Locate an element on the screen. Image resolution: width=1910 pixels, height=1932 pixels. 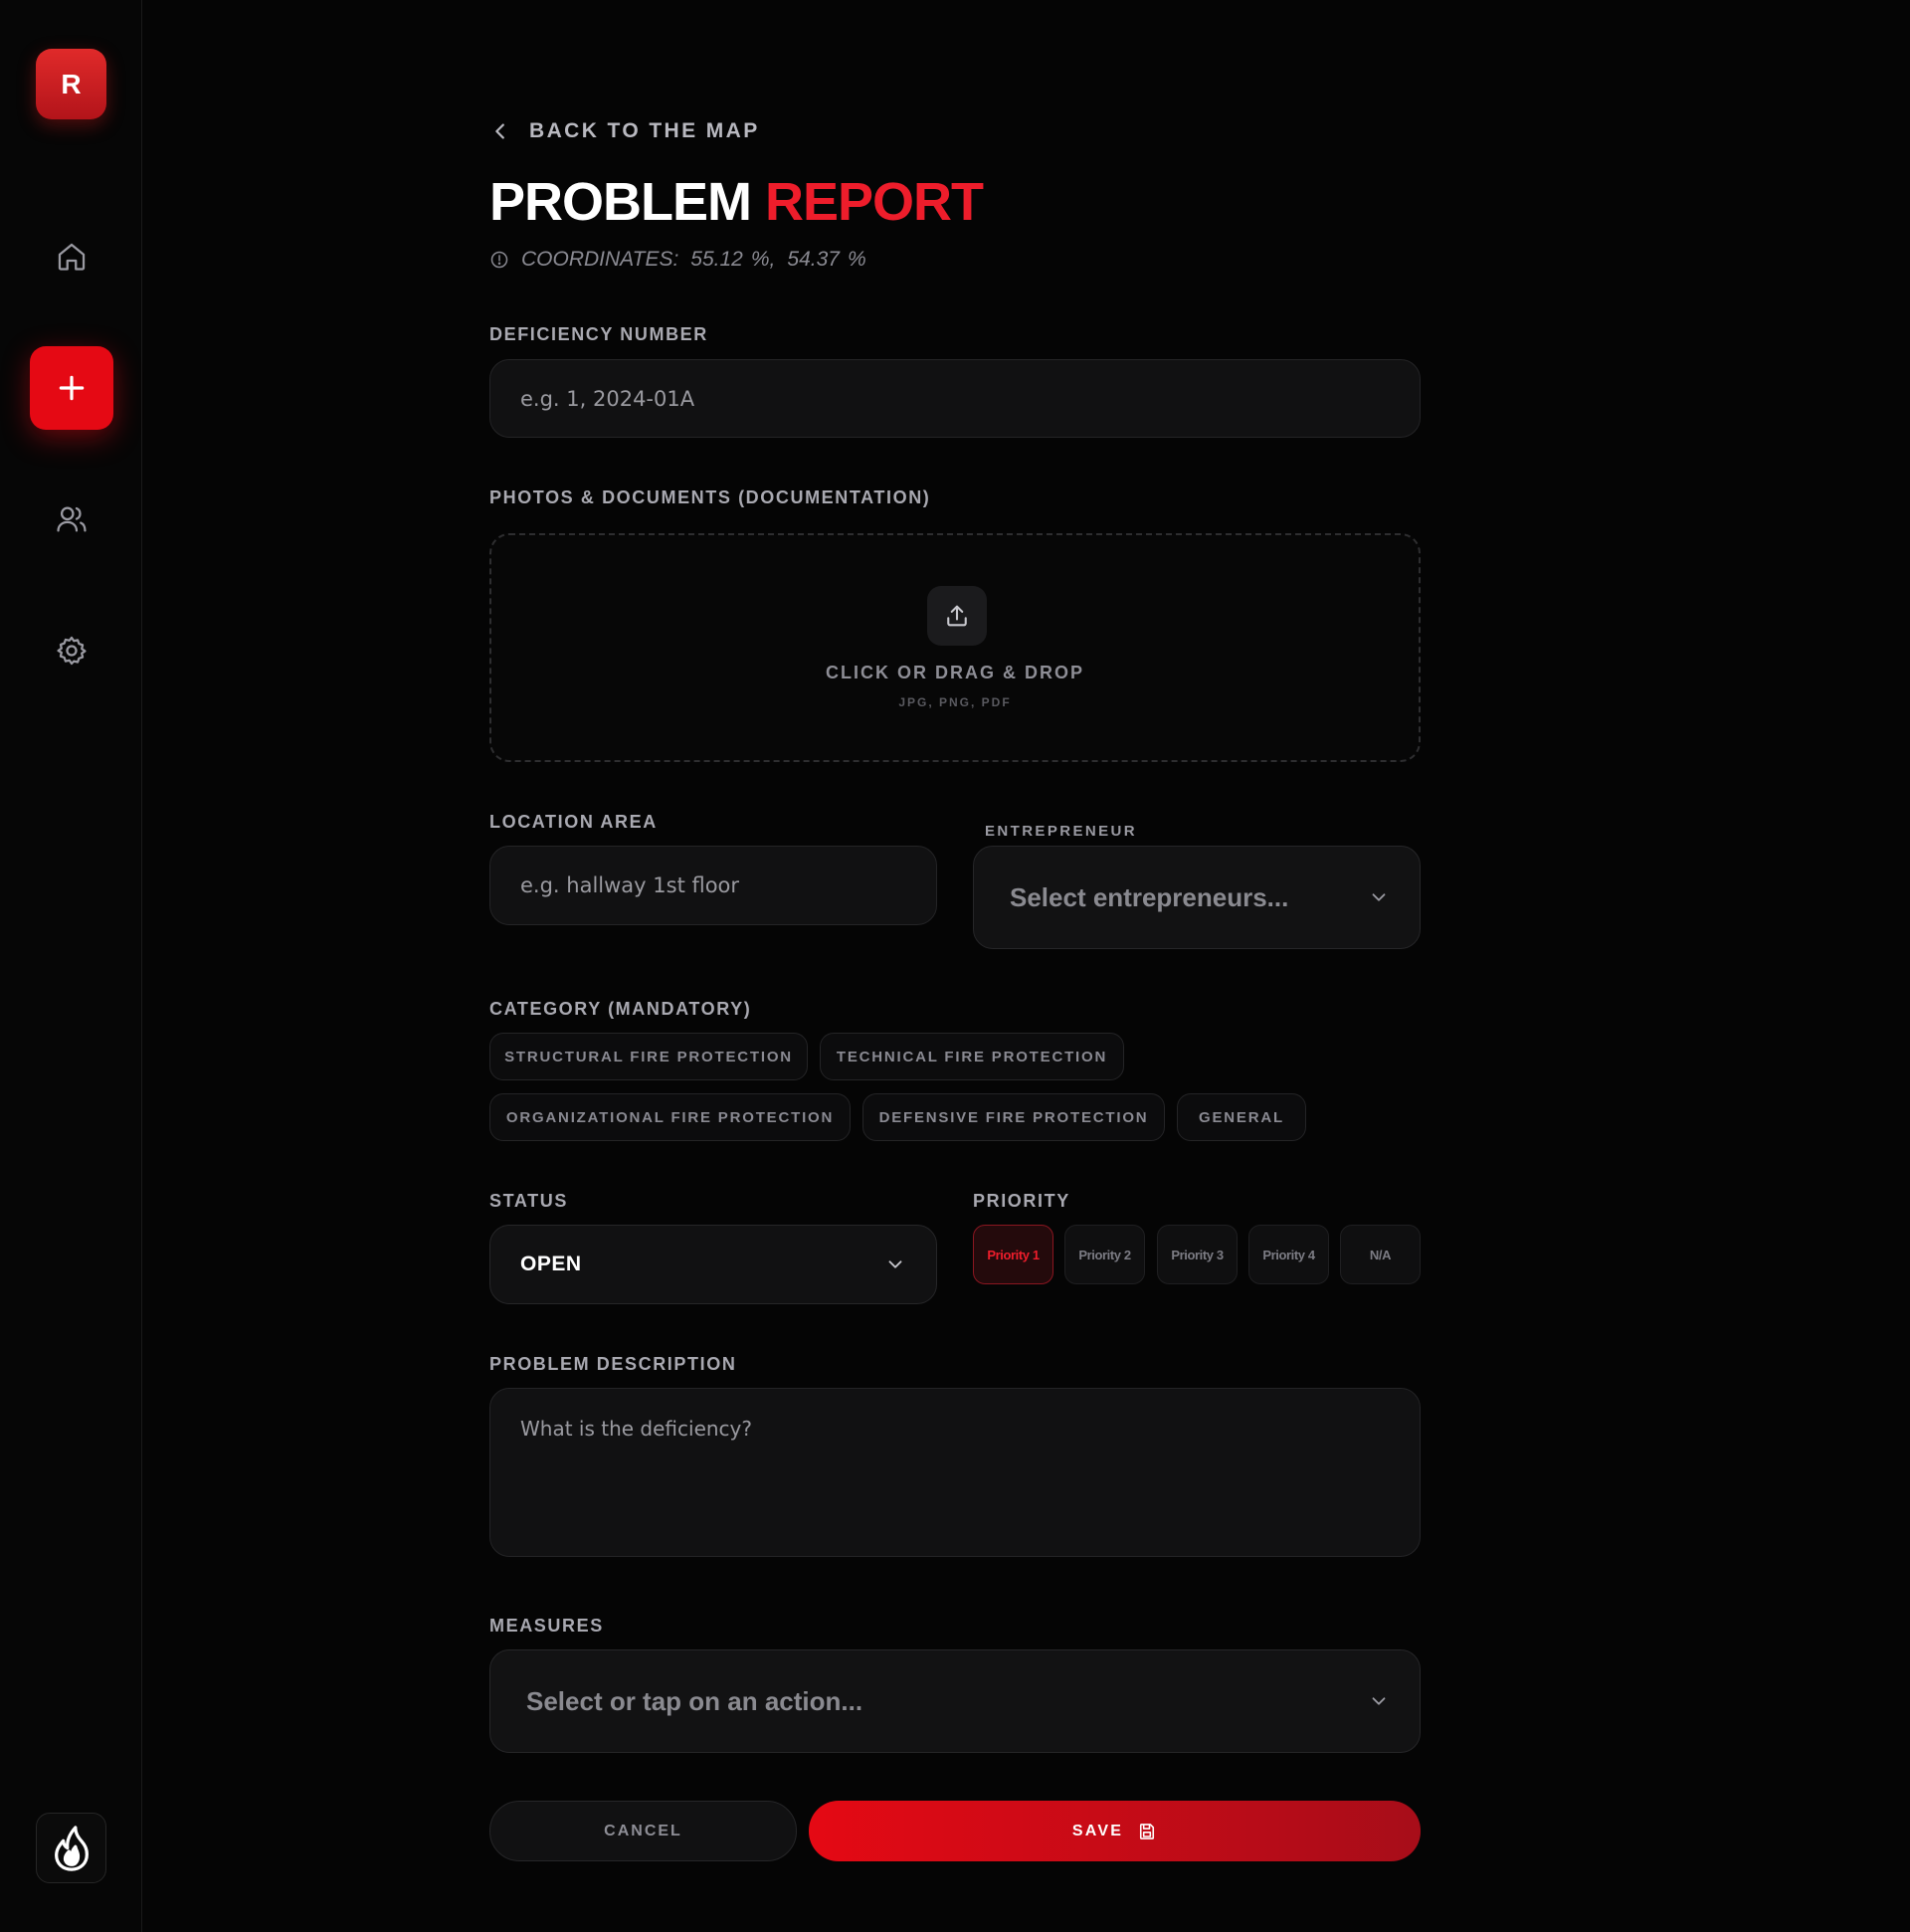
sidebar: R is located at coordinates (71, 966).